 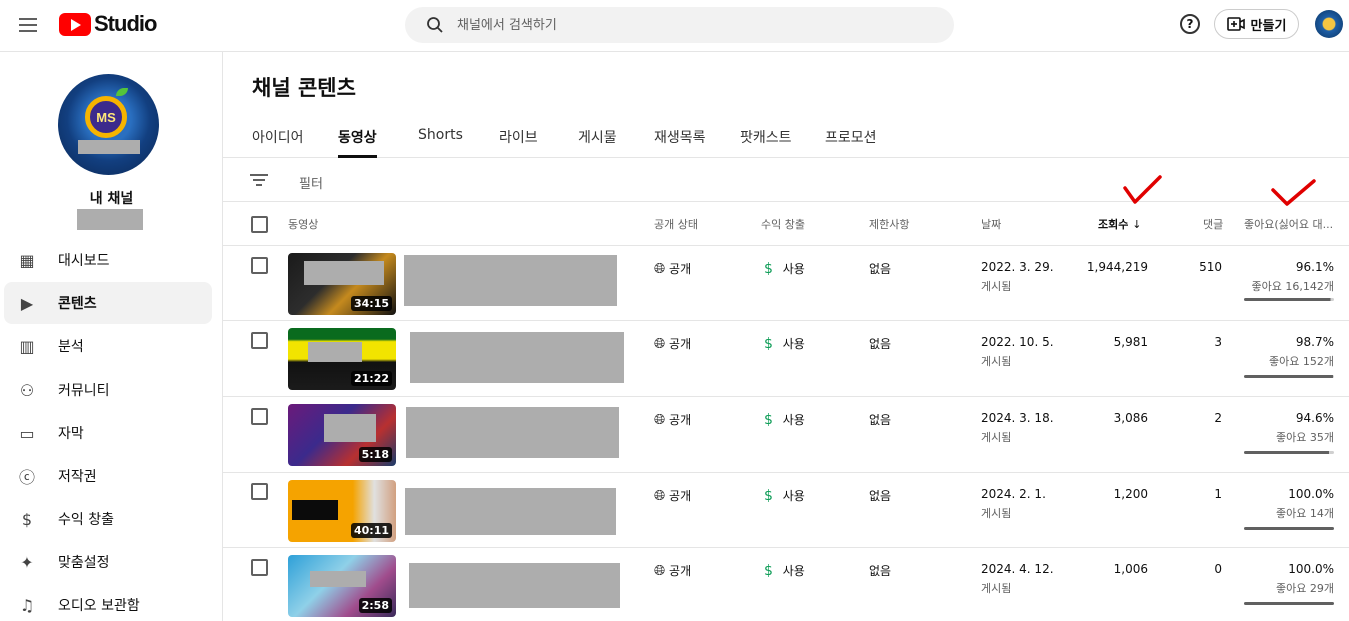 What do you see at coordinates (303, 224) in the screenshot?
I see `column-video: 동영상` at bounding box center [303, 224].